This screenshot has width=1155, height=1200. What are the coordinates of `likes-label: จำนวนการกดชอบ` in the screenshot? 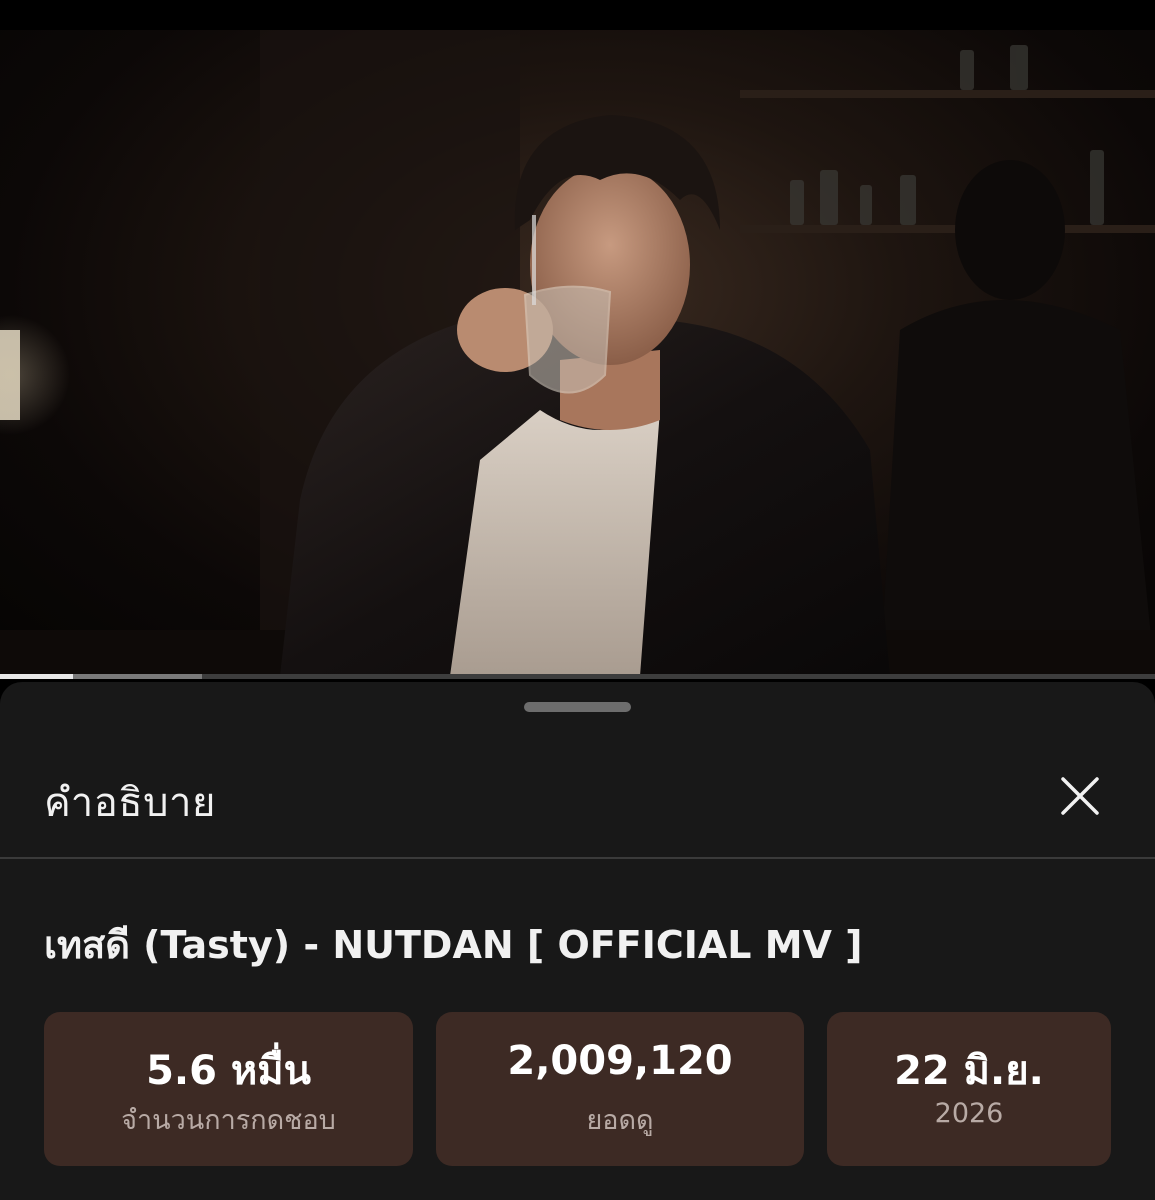 It's located at (228, 1120).